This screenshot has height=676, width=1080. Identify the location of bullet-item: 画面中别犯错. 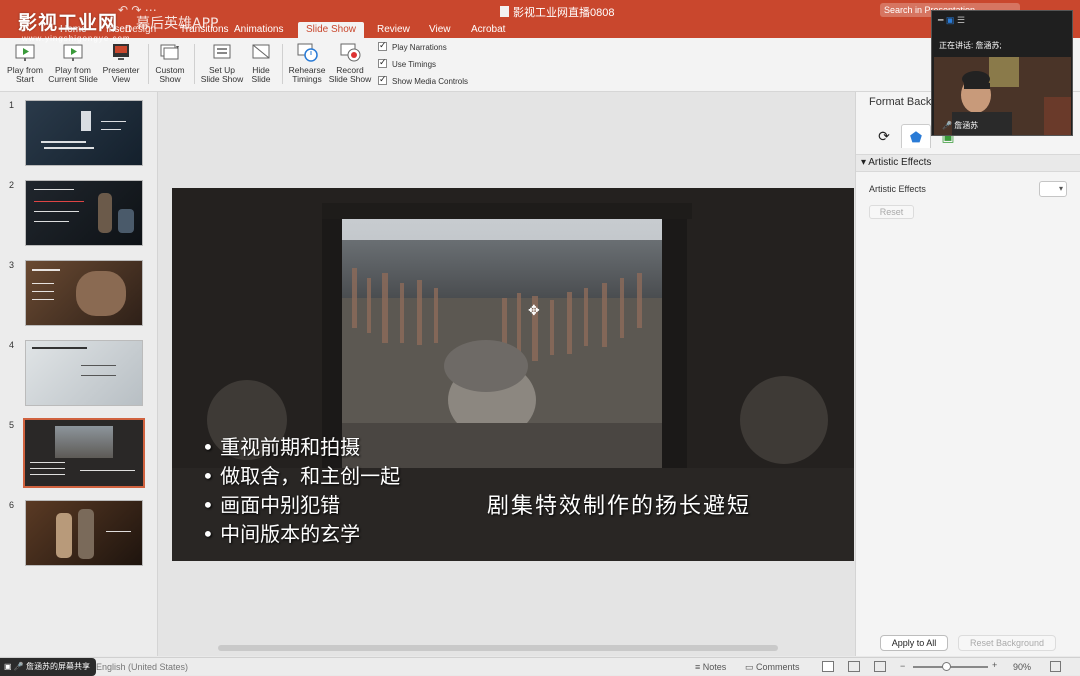
(301, 505).